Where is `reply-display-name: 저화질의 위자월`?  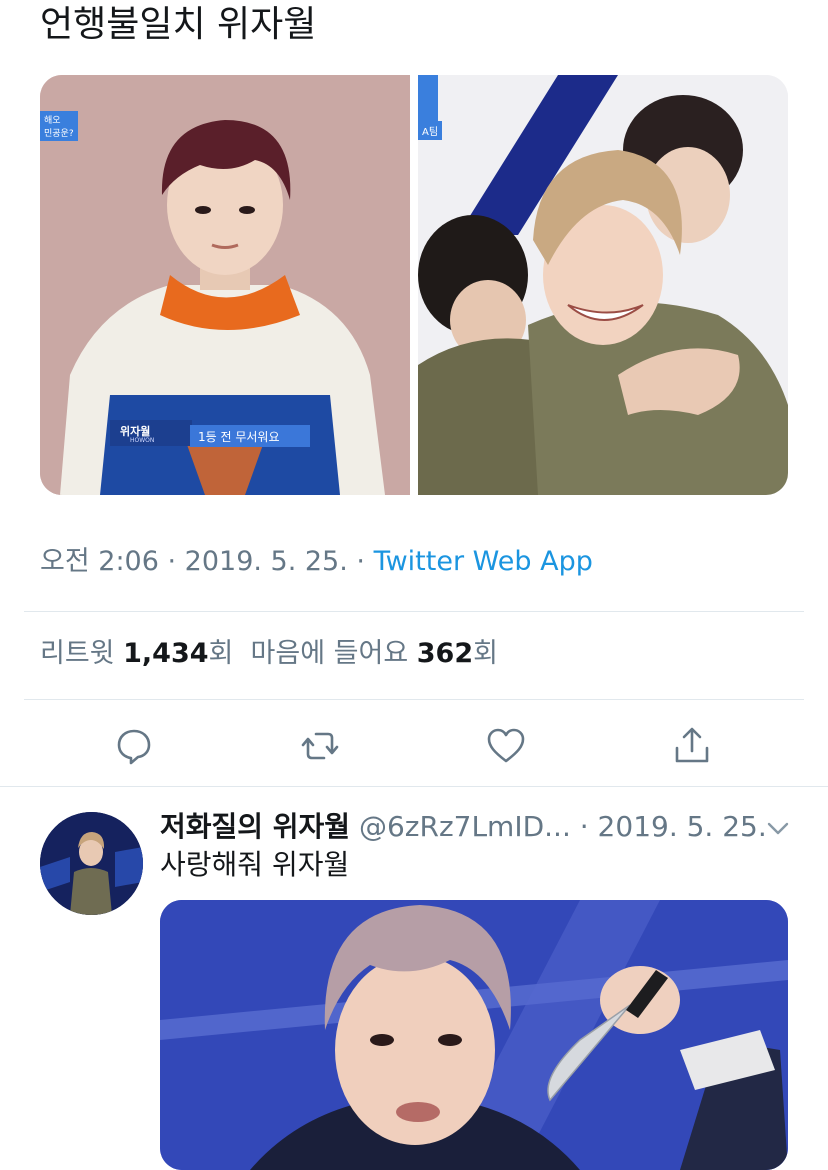 reply-display-name: 저화질의 위자월 is located at coordinates (255, 826).